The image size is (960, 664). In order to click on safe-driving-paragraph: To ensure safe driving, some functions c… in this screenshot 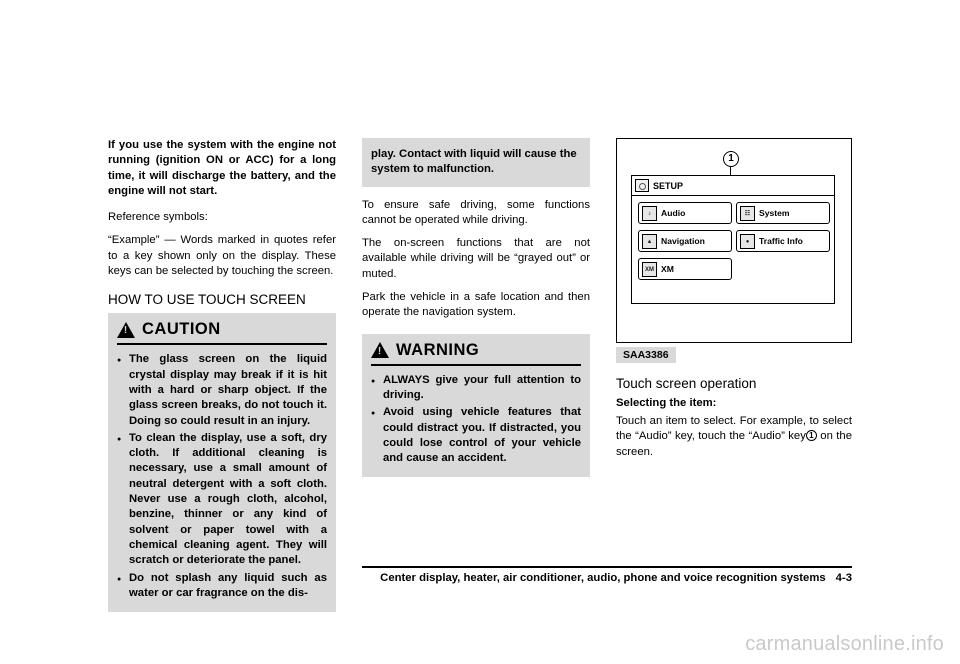, I will do `click(476, 212)`.